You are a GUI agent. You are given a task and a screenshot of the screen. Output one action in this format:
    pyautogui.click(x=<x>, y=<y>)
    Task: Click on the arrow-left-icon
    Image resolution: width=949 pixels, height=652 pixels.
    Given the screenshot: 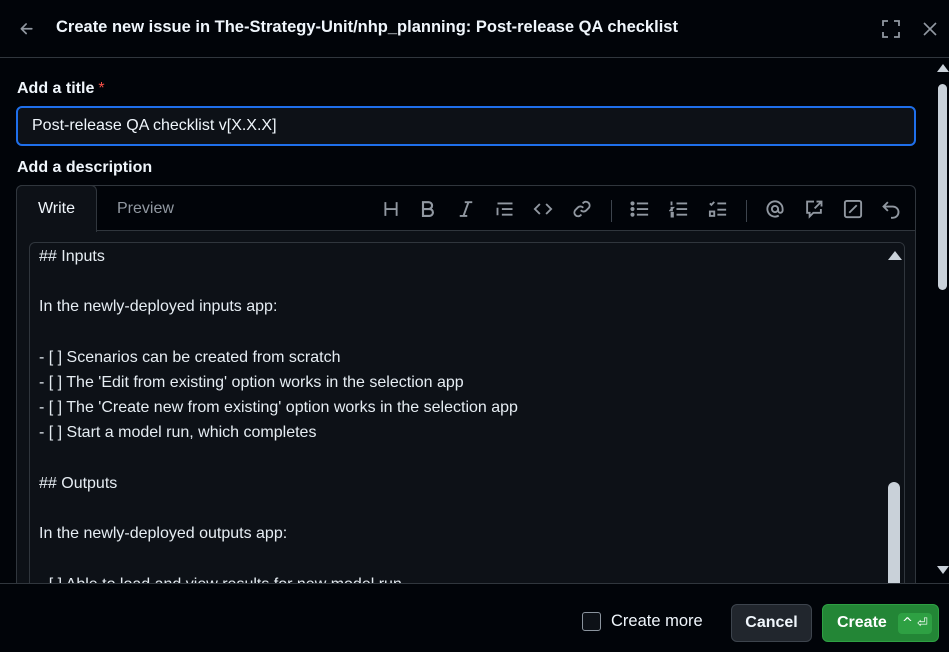 What is the action you would take?
    pyautogui.click(x=26, y=29)
    